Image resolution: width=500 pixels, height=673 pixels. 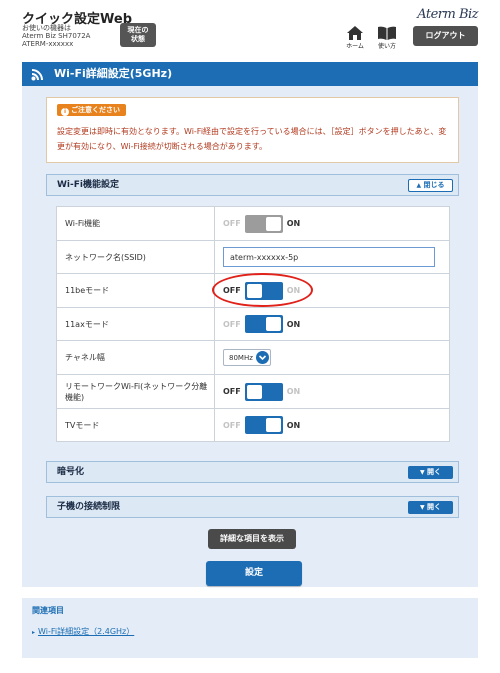 I want to click on table-row: チャネル幅 80MHz, so click(x=253, y=357).